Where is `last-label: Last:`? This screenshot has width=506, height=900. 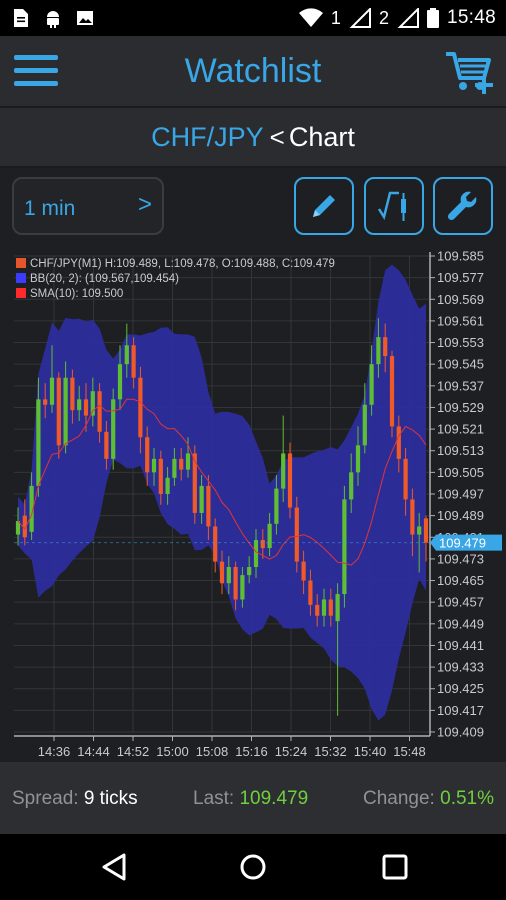
last-label: Last: is located at coordinates (214, 798).